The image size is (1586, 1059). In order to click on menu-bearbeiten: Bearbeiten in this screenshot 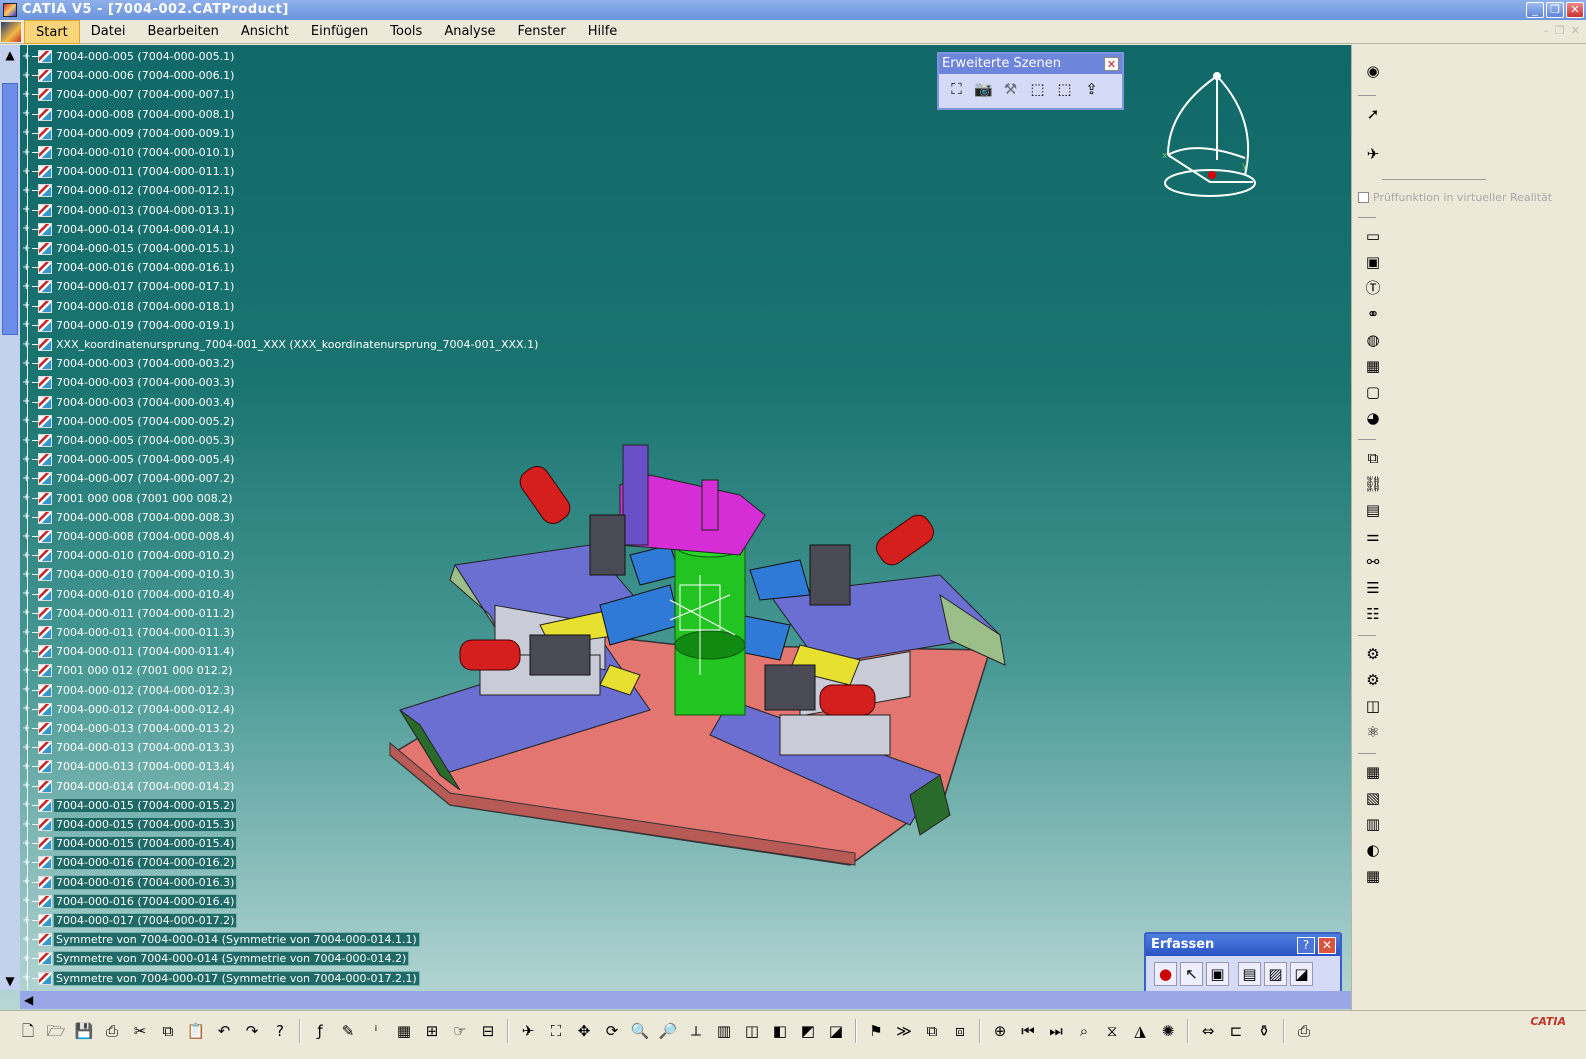, I will do `click(182, 32)`.